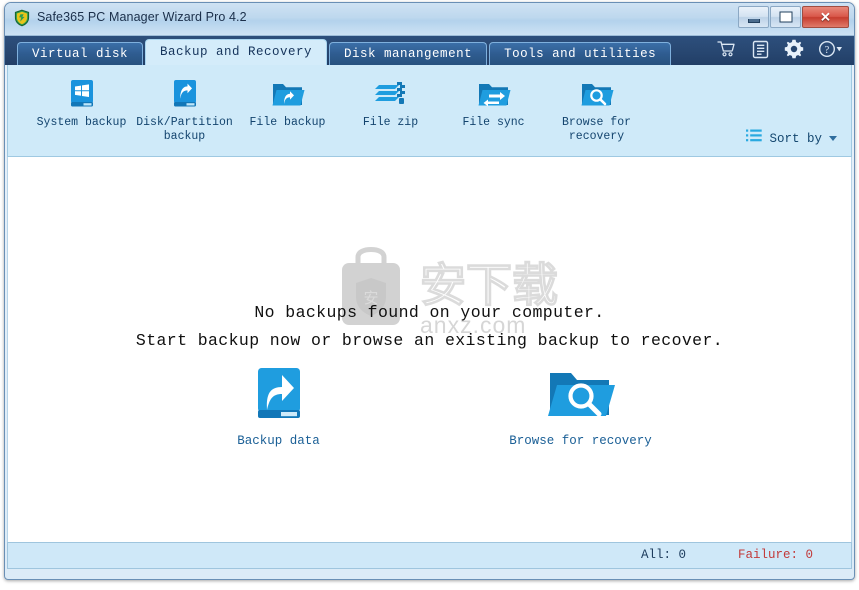 The width and height of the screenshot is (859, 590). Describe the element at coordinates (726, 49) in the screenshot. I see `cart-icon` at that location.